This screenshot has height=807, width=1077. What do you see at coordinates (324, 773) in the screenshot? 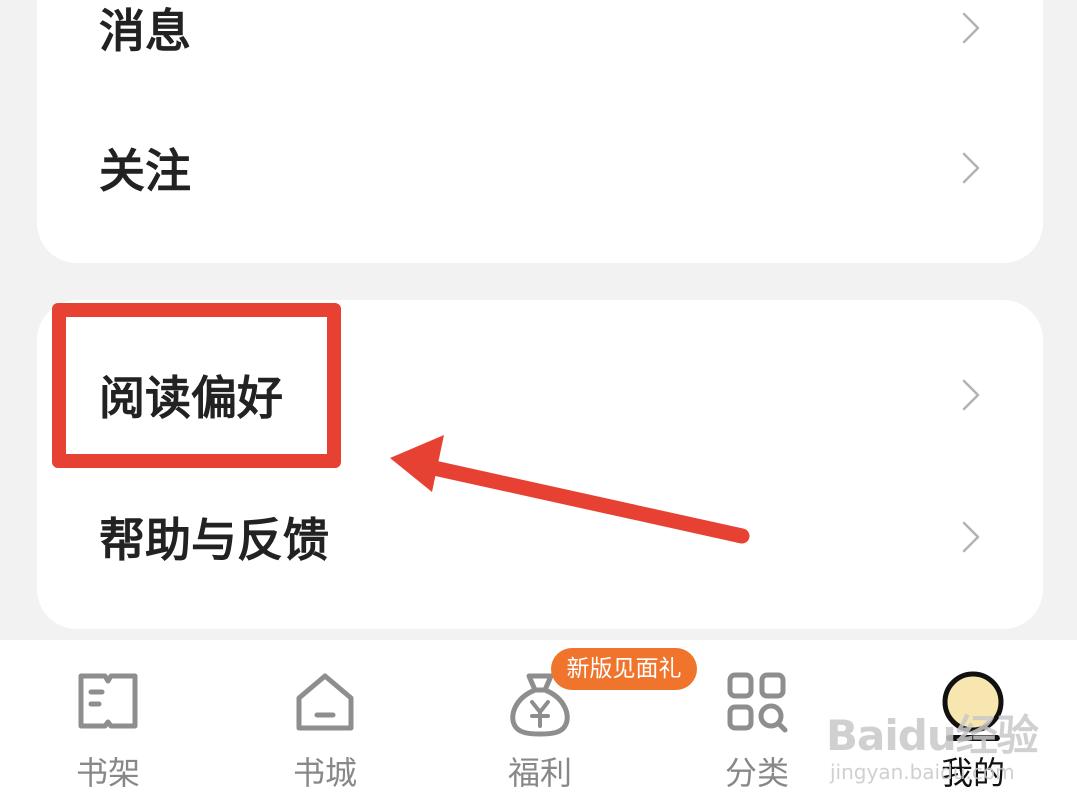
I see `tab-label: 书城` at bounding box center [324, 773].